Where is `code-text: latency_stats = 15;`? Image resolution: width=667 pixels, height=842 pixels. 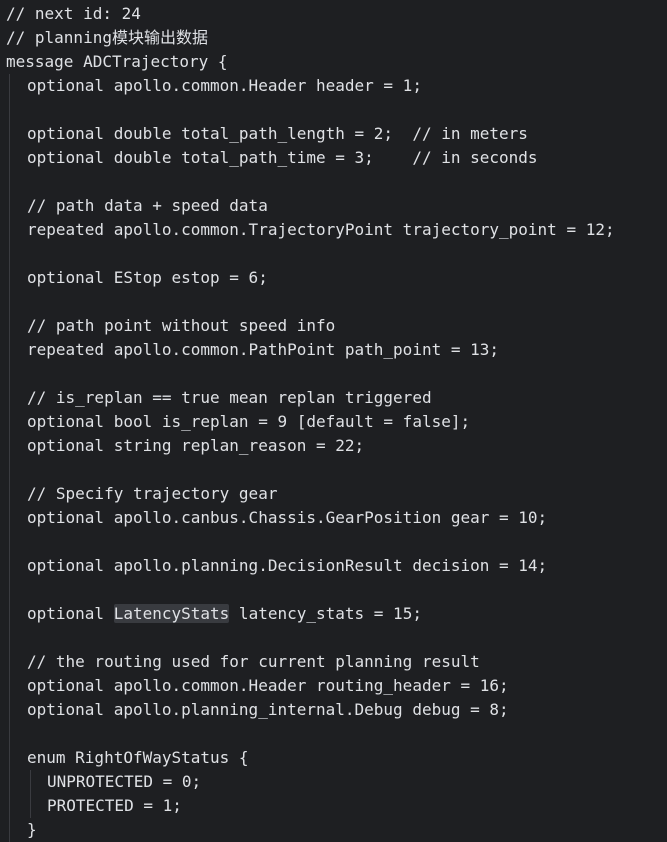
code-text: latency_stats = 15; is located at coordinates (325, 613).